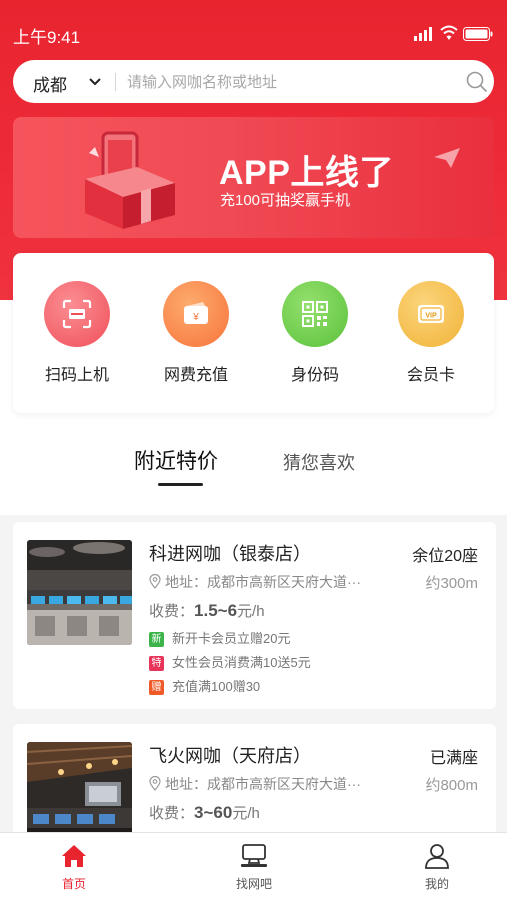 The image size is (507, 900). Describe the element at coordinates (314, 375) in the screenshot. I see `action-idcode-label: 身份码` at that location.